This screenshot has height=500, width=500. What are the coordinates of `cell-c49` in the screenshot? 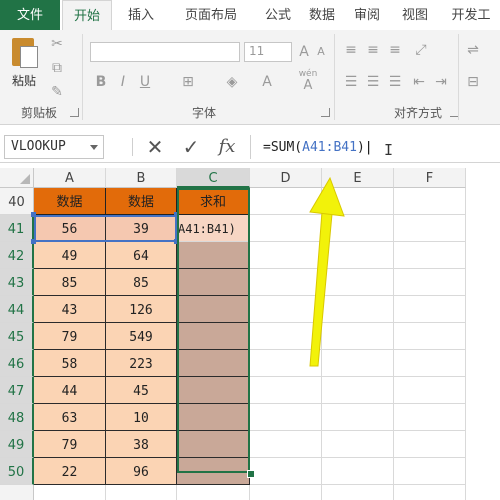 It's located at (213, 444).